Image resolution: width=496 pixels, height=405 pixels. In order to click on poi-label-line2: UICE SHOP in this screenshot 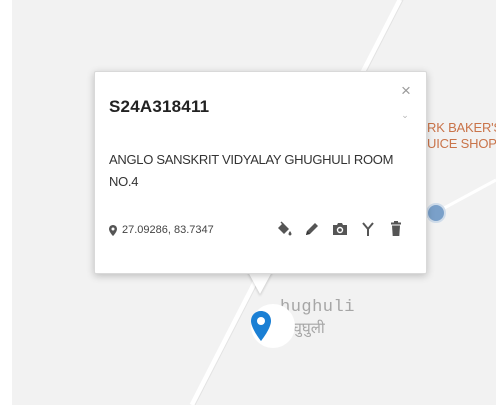, I will do `click(461, 143)`.